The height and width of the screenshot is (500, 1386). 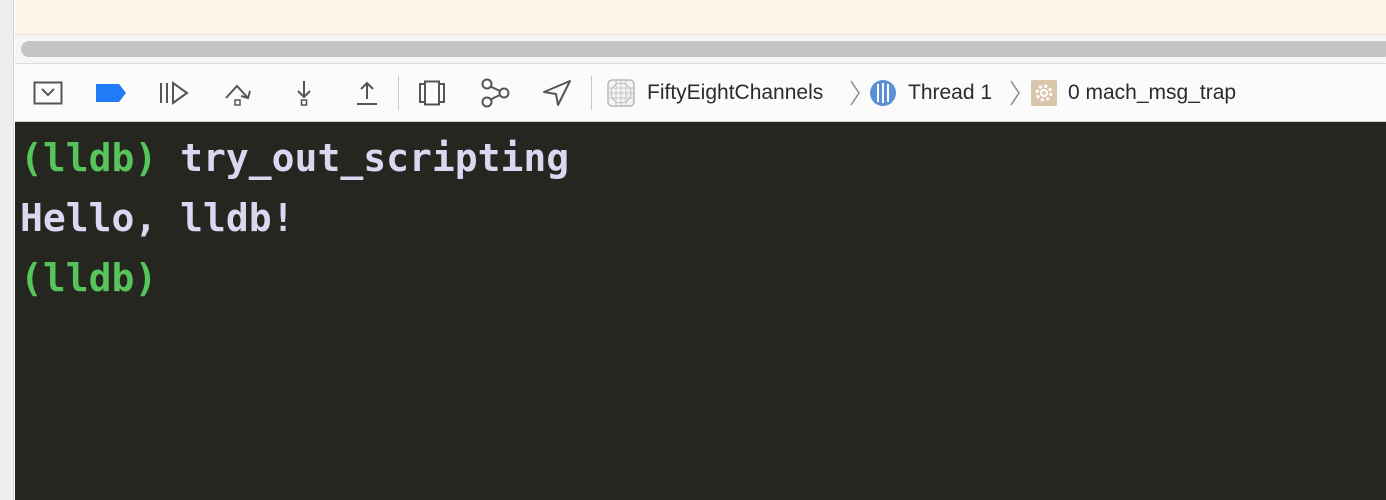 I want to click on debug-view-hierarchy-button, so click(x=432, y=93).